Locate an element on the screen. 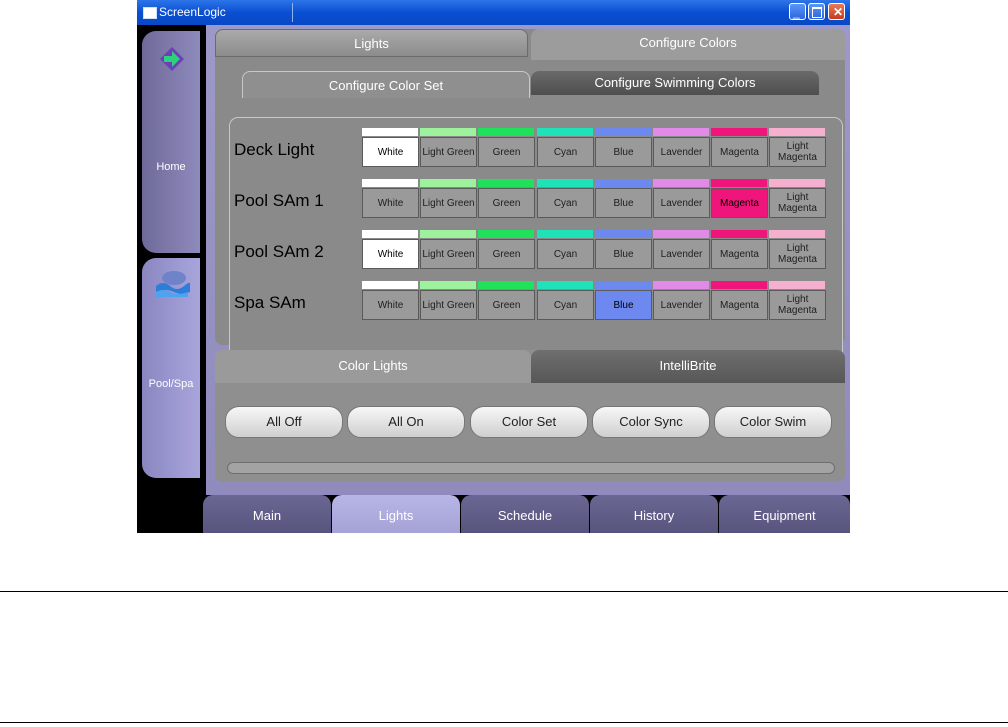 The width and height of the screenshot is (1008, 727). nav-tab-main: Main is located at coordinates (267, 514).